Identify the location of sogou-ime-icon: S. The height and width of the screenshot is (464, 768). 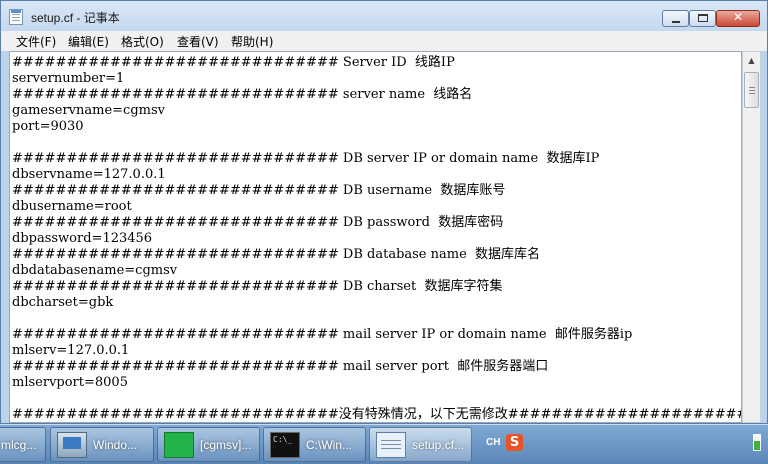
(514, 442).